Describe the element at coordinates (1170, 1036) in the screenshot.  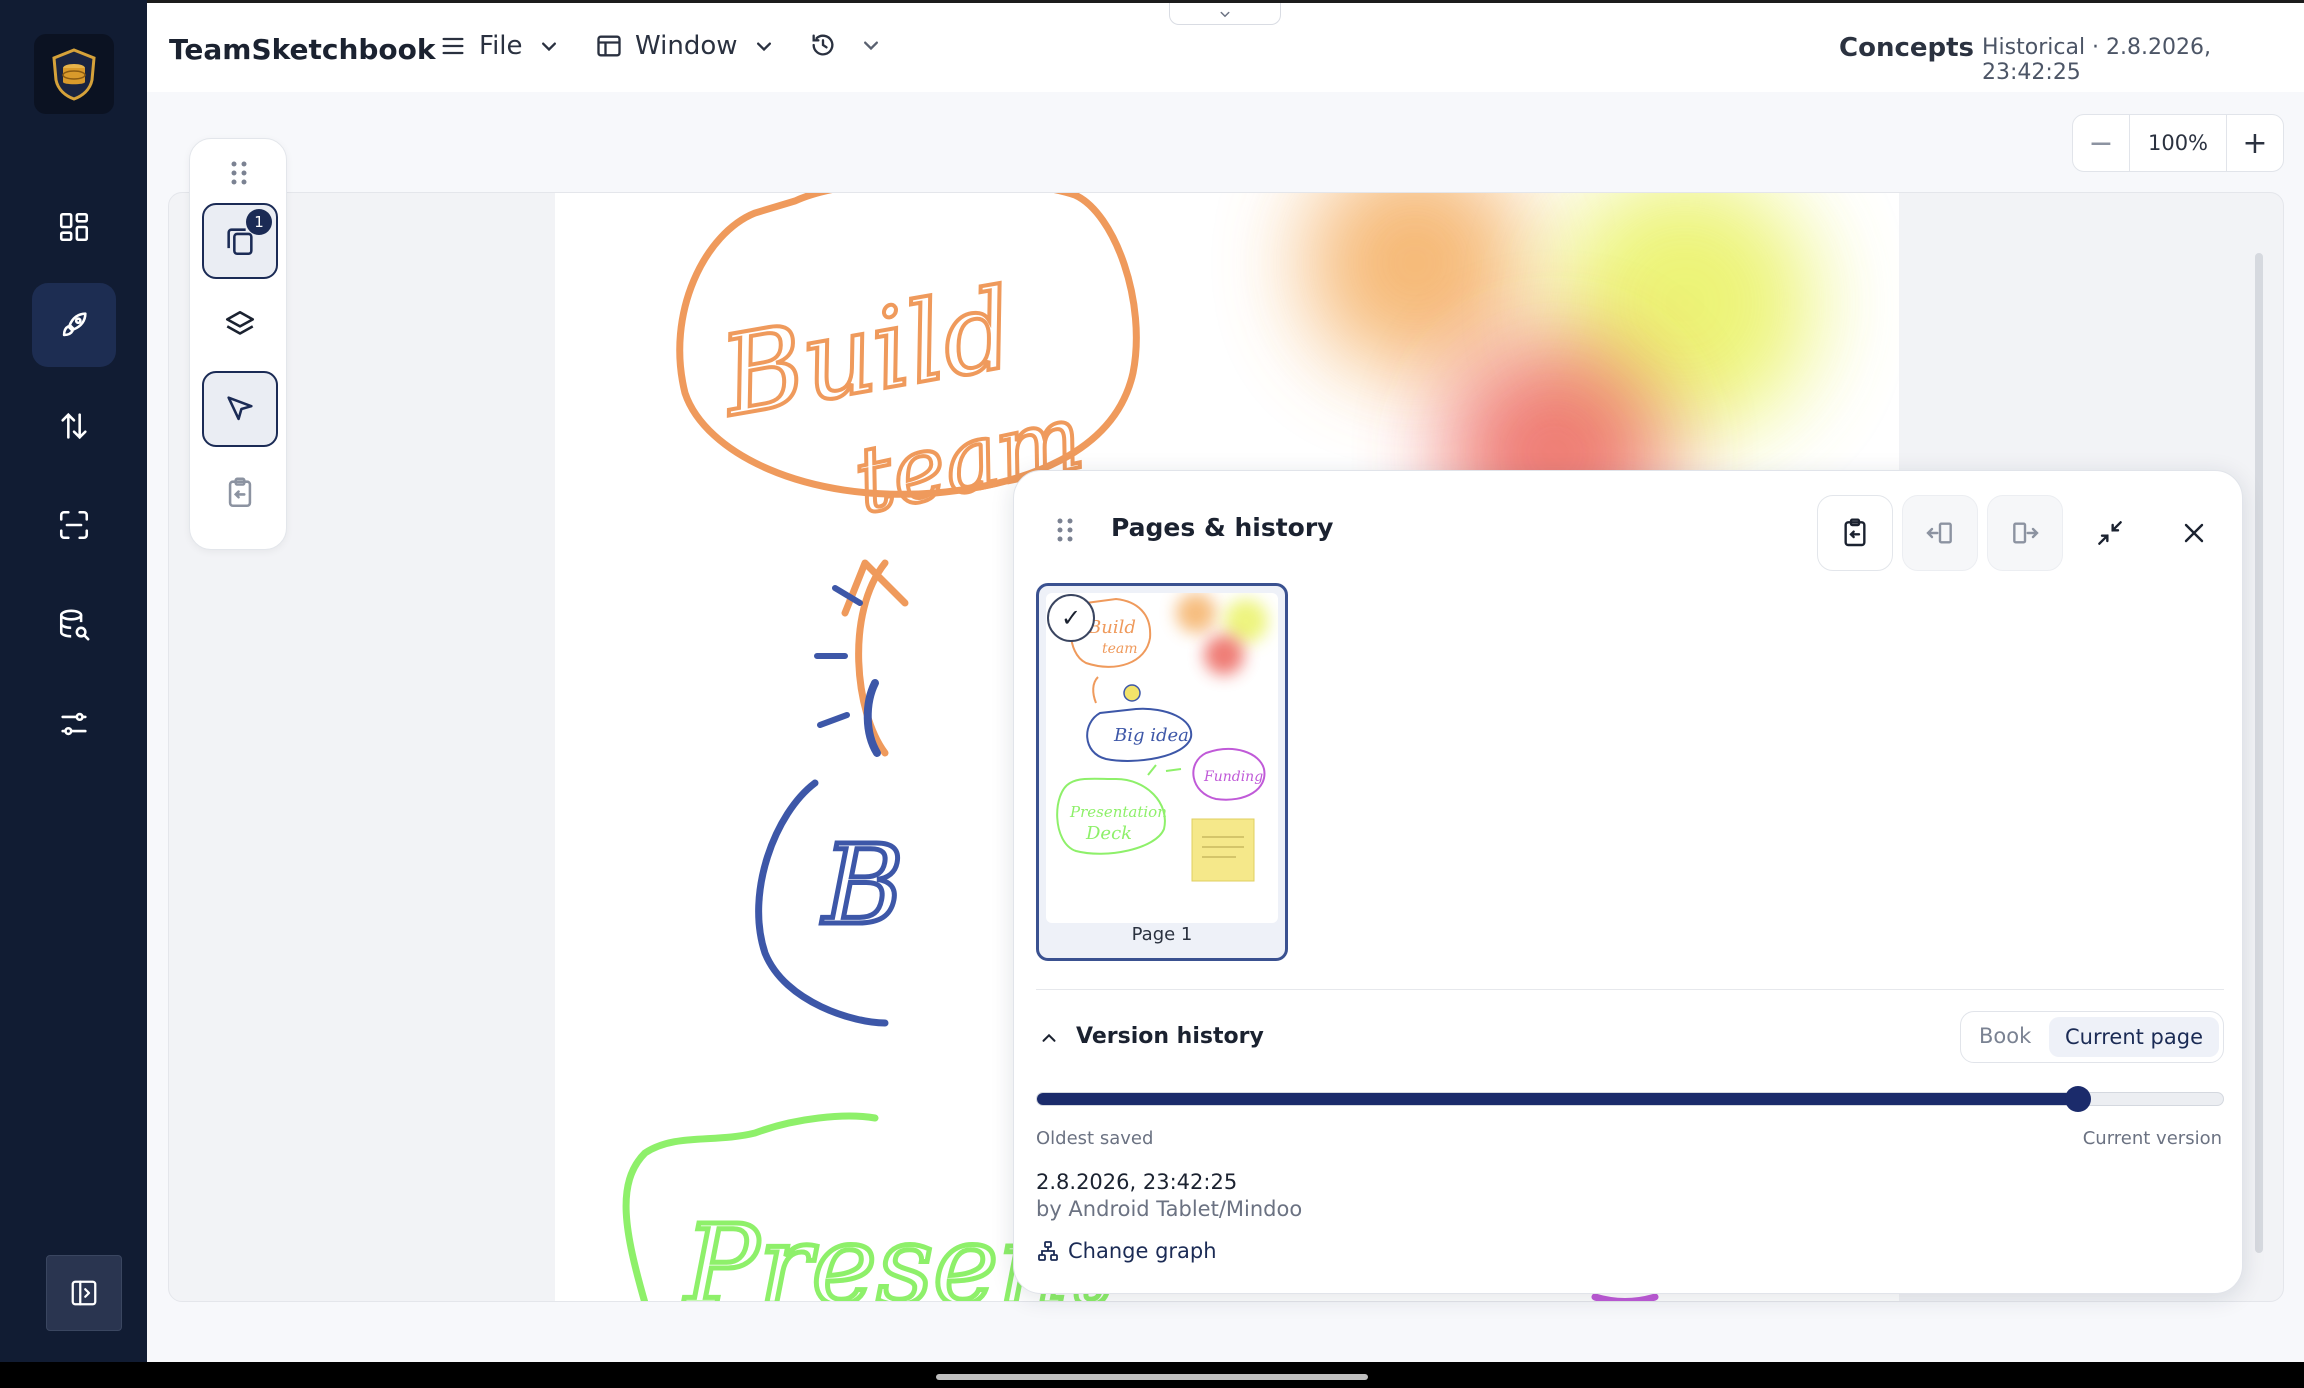
I see `version-history-title: Version history` at that location.